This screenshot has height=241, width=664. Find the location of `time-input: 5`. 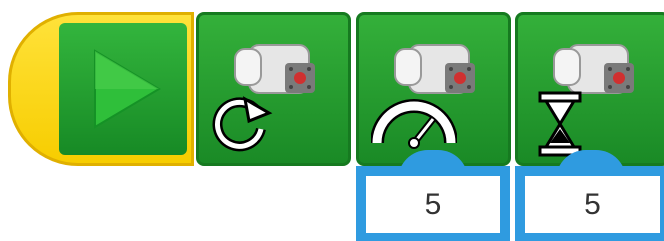

time-input: 5 is located at coordinates (592, 204).